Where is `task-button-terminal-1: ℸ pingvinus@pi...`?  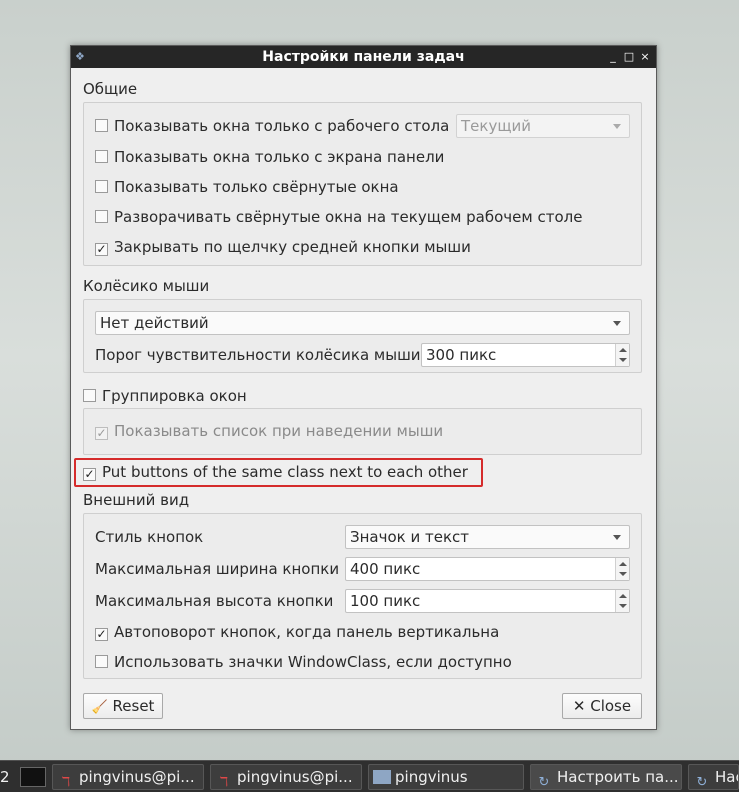
task-button-terminal-1: ℸ pingvinus@pi... is located at coordinates (128, 777).